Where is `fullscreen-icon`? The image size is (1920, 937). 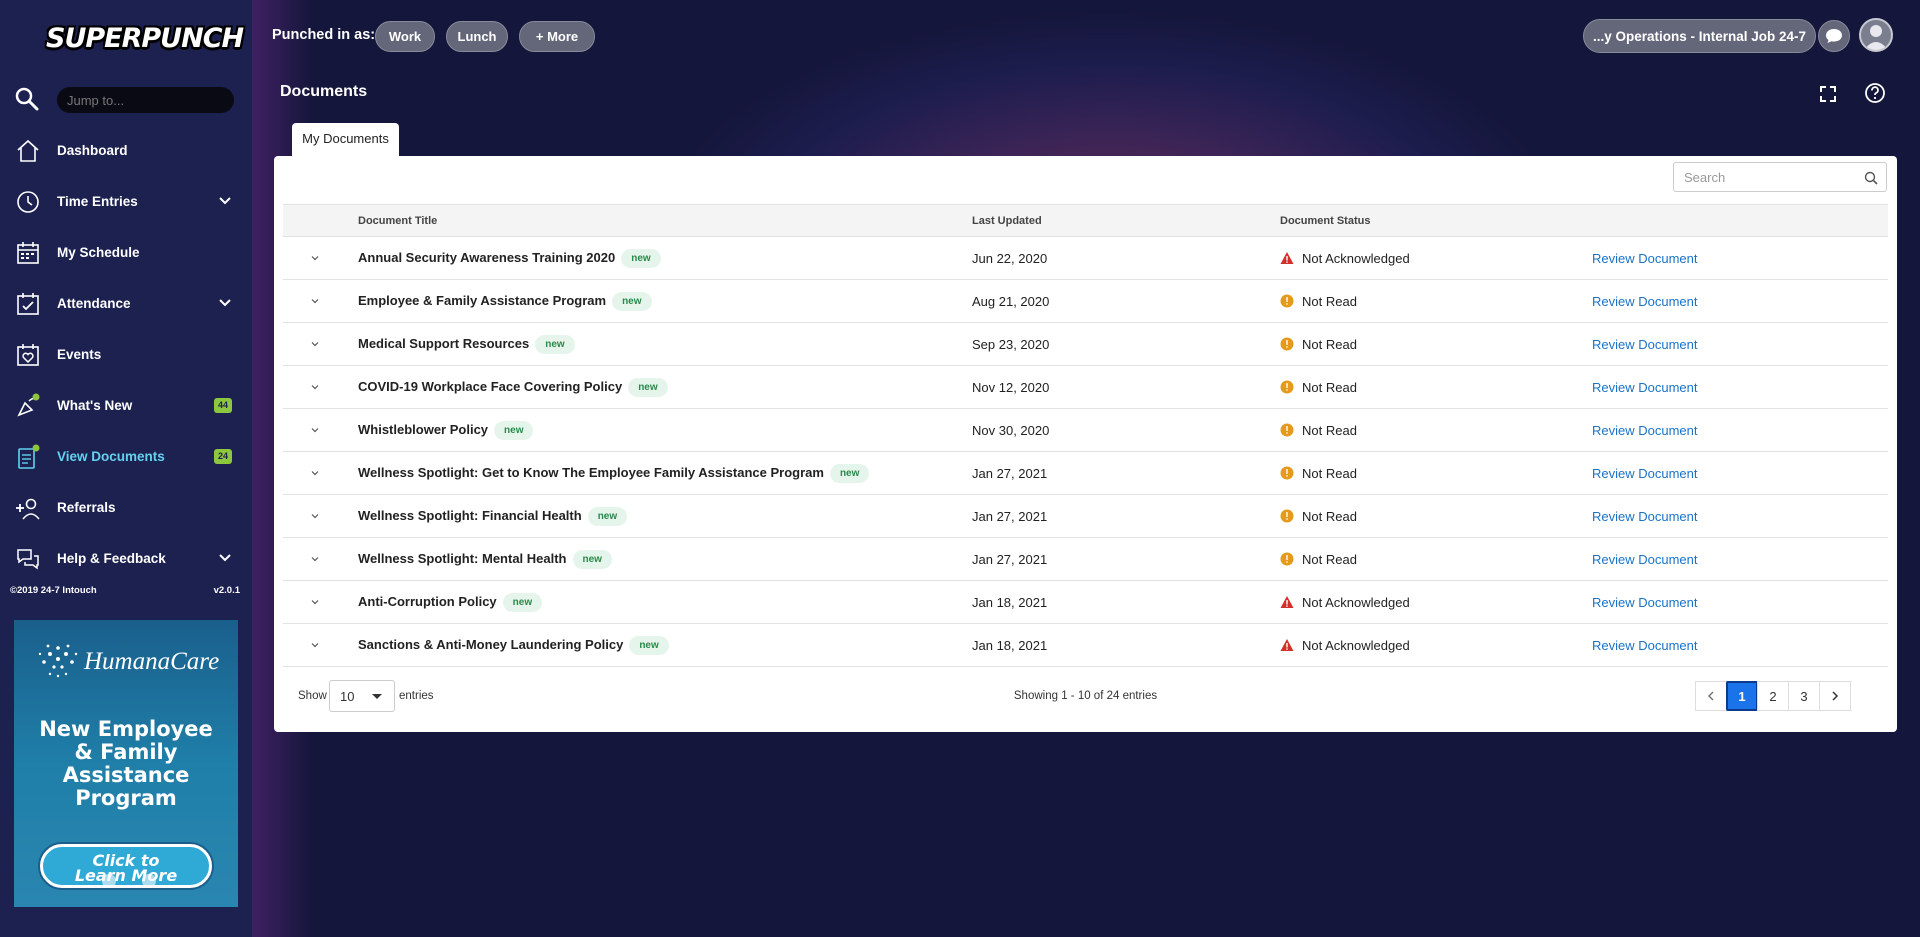 fullscreen-icon is located at coordinates (1828, 94).